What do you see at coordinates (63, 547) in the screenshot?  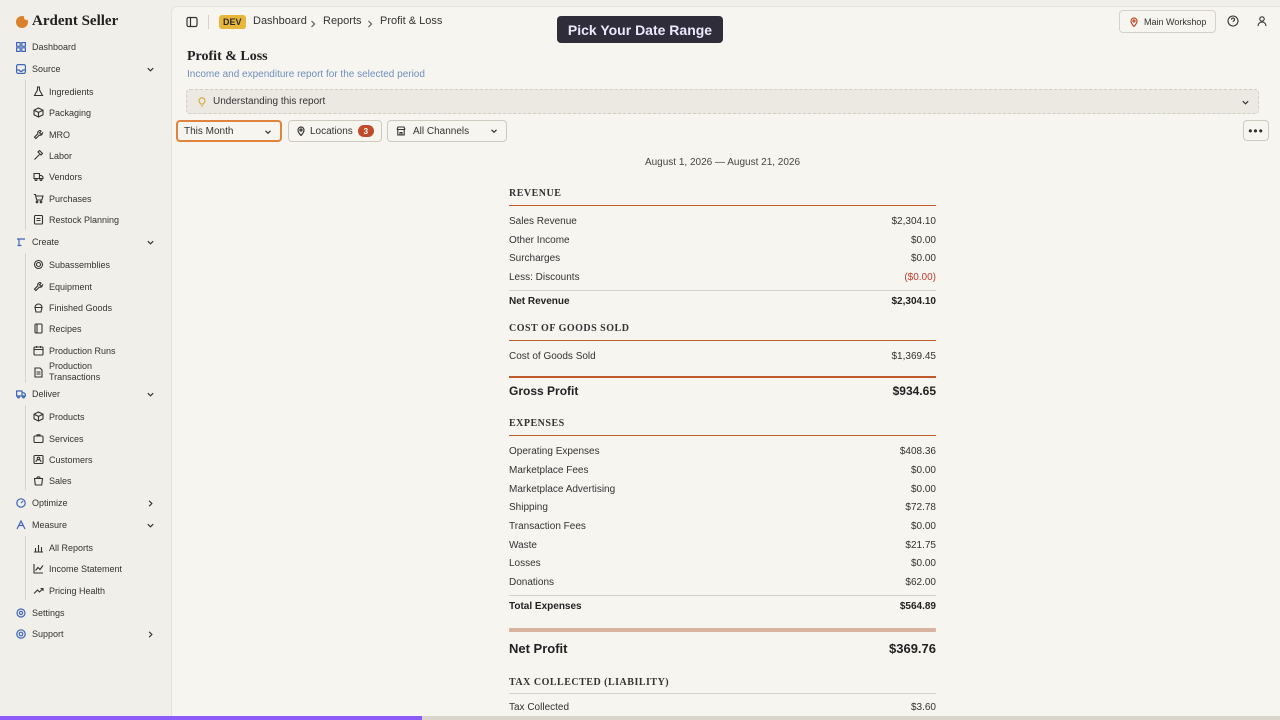 I see `sidebar-item-all-reports: All Reports` at bounding box center [63, 547].